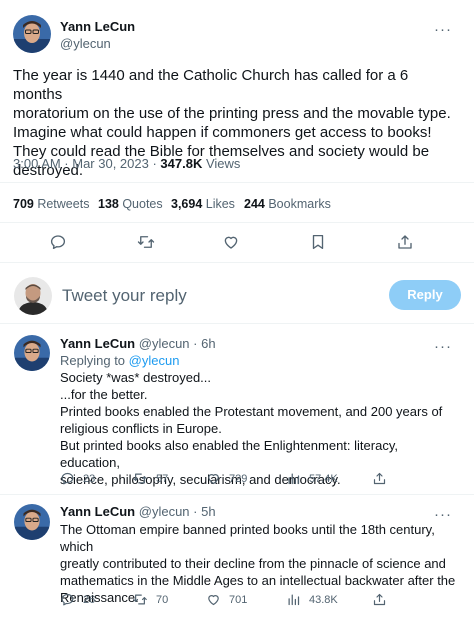 Image resolution: width=474 pixels, height=620 pixels. I want to click on replying-to-link: @ylecun, so click(154, 360).